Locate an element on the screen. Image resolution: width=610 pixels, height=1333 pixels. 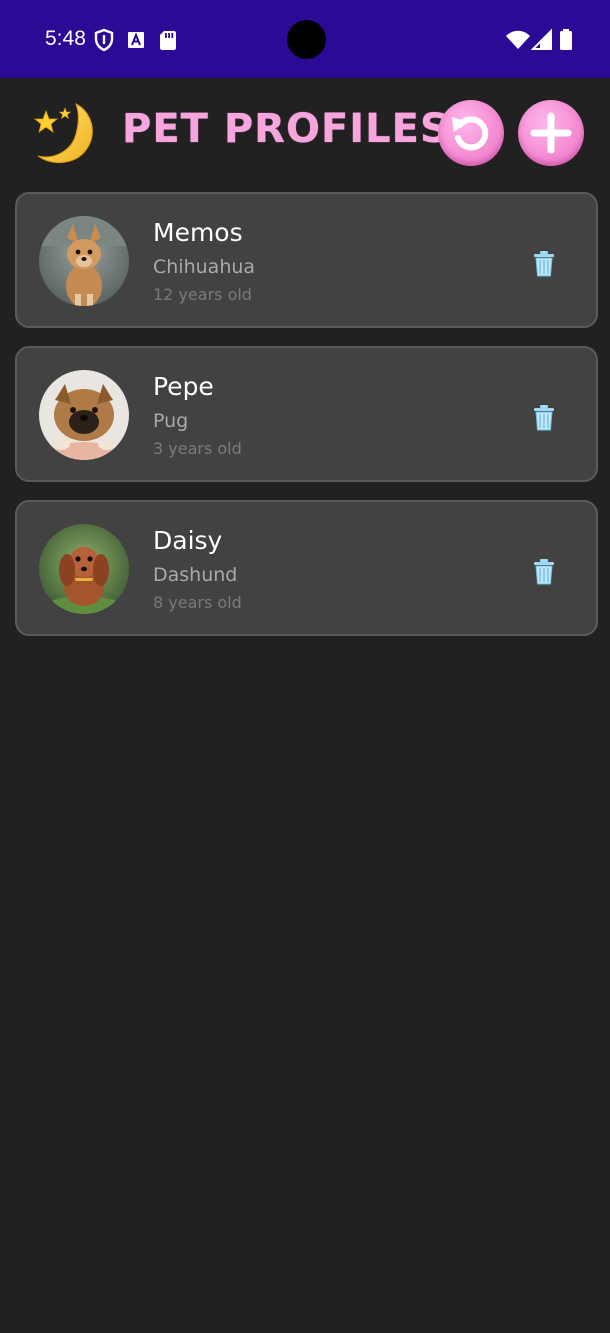
plus-icon is located at coordinates (551, 133).